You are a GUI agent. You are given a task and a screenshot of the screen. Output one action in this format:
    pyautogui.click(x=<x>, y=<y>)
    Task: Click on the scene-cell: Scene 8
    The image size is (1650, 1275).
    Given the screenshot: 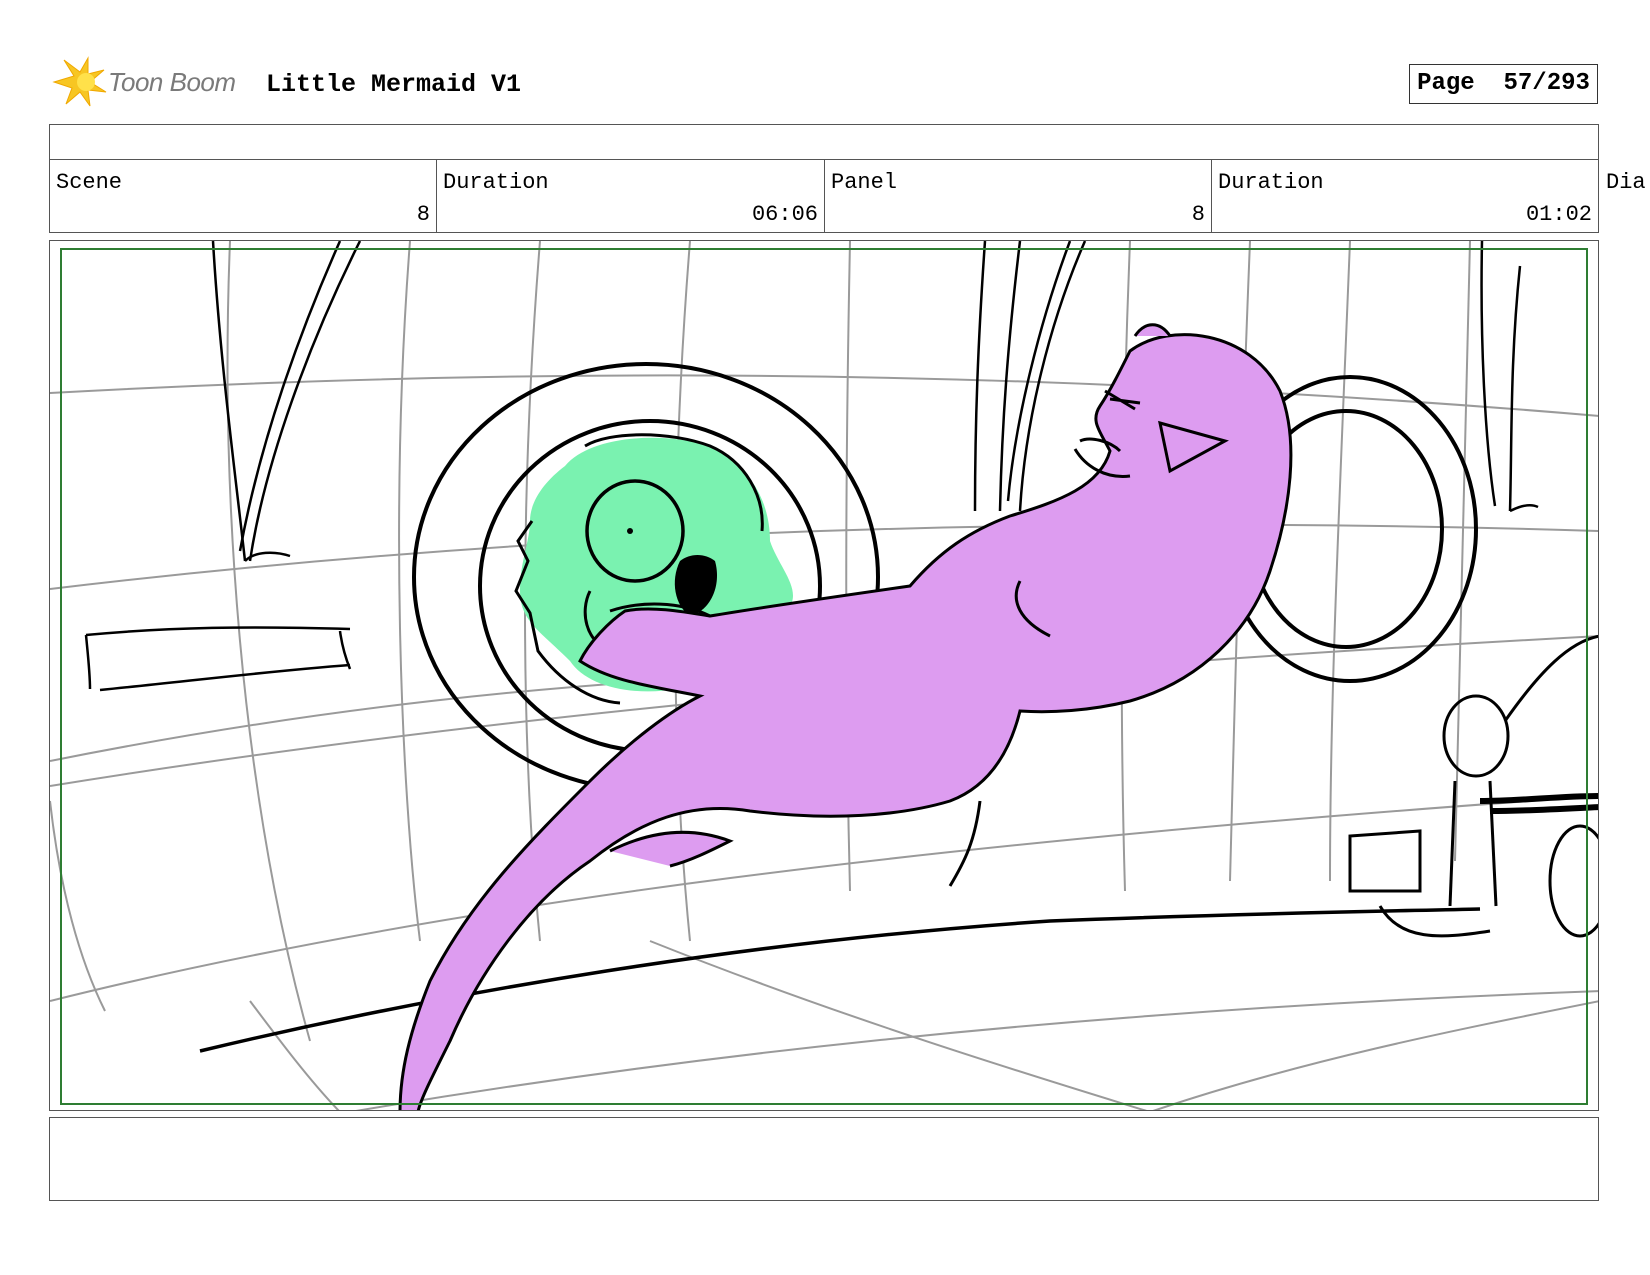 What is the action you would take?
    pyautogui.click(x=243, y=196)
    